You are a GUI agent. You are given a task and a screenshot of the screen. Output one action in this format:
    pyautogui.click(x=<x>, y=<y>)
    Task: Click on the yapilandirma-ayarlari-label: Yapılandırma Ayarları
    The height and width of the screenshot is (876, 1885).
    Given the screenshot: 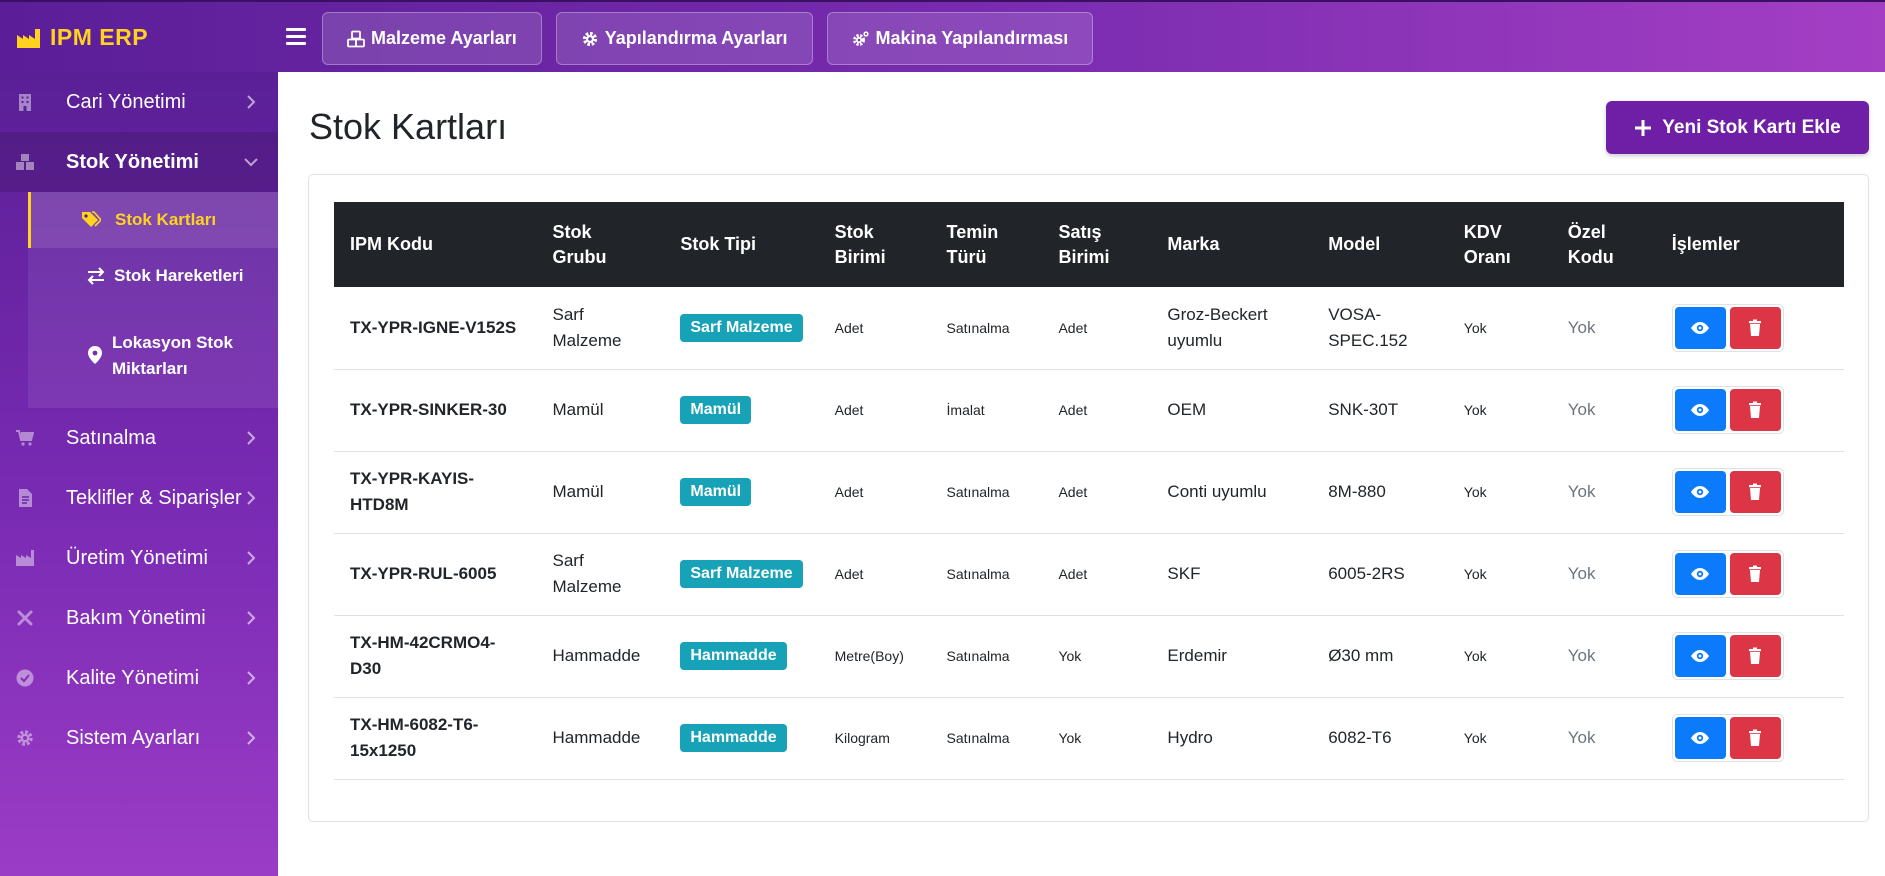 What is the action you would take?
    pyautogui.click(x=696, y=38)
    